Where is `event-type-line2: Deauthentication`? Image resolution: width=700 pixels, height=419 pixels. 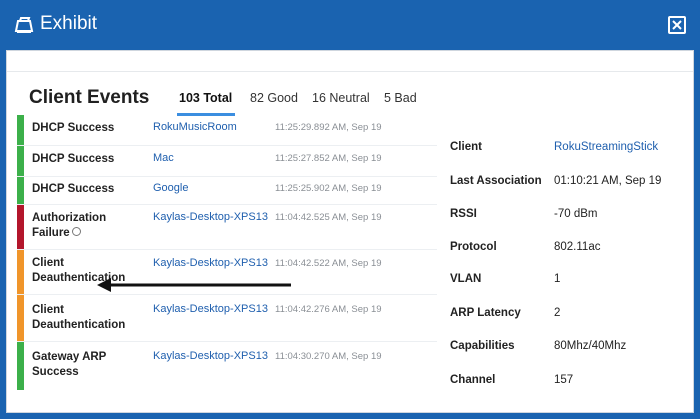 event-type-line2: Deauthentication is located at coordinates (79, 325).